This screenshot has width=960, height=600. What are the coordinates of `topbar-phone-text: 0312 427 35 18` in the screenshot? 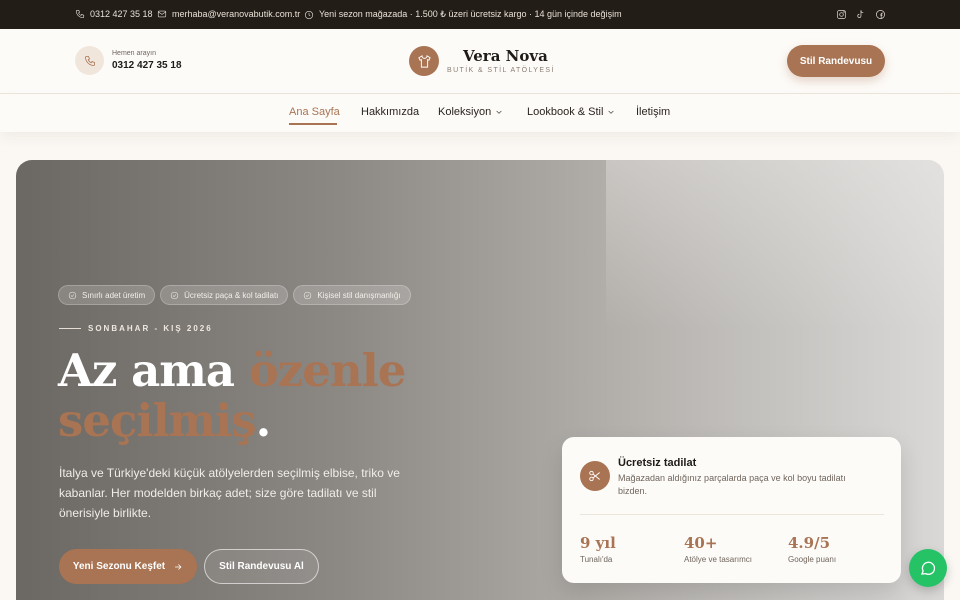 It's located at (121, 14).